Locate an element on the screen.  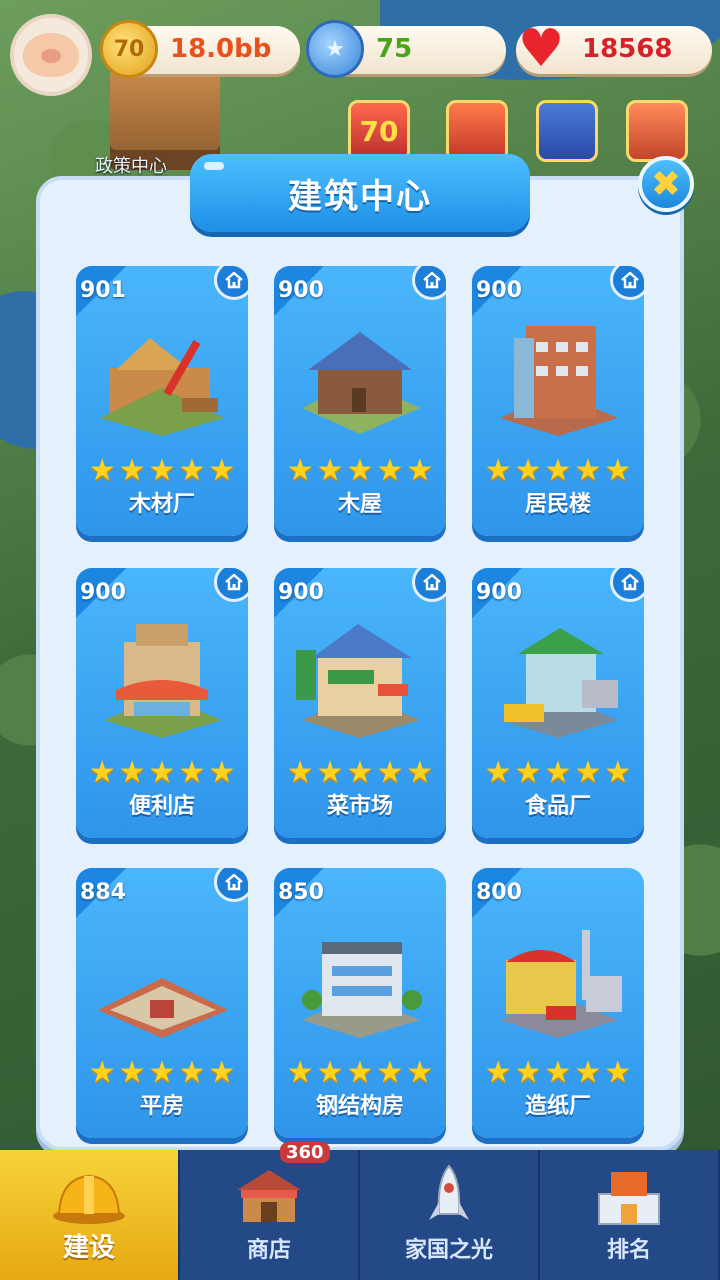
heart-counter: ♥ 18568 is located at coordinates (614, 49).